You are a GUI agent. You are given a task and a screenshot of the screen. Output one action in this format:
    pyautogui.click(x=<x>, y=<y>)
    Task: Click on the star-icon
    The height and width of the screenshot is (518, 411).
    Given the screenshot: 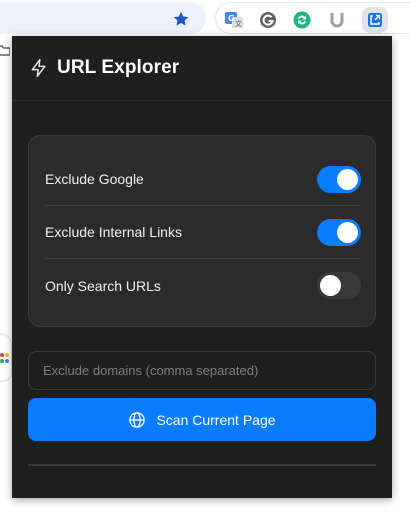 What is the action you would take?
    pyautogui.click(x=181, y=19)
    